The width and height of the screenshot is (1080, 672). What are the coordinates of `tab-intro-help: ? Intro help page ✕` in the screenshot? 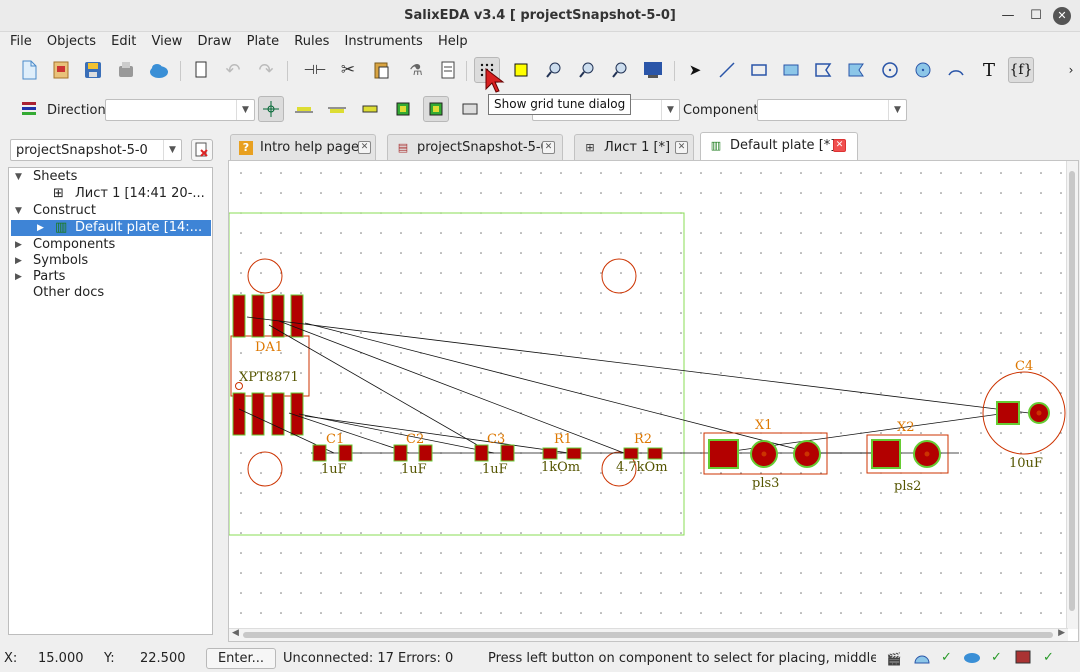 It's located at (303, 147).